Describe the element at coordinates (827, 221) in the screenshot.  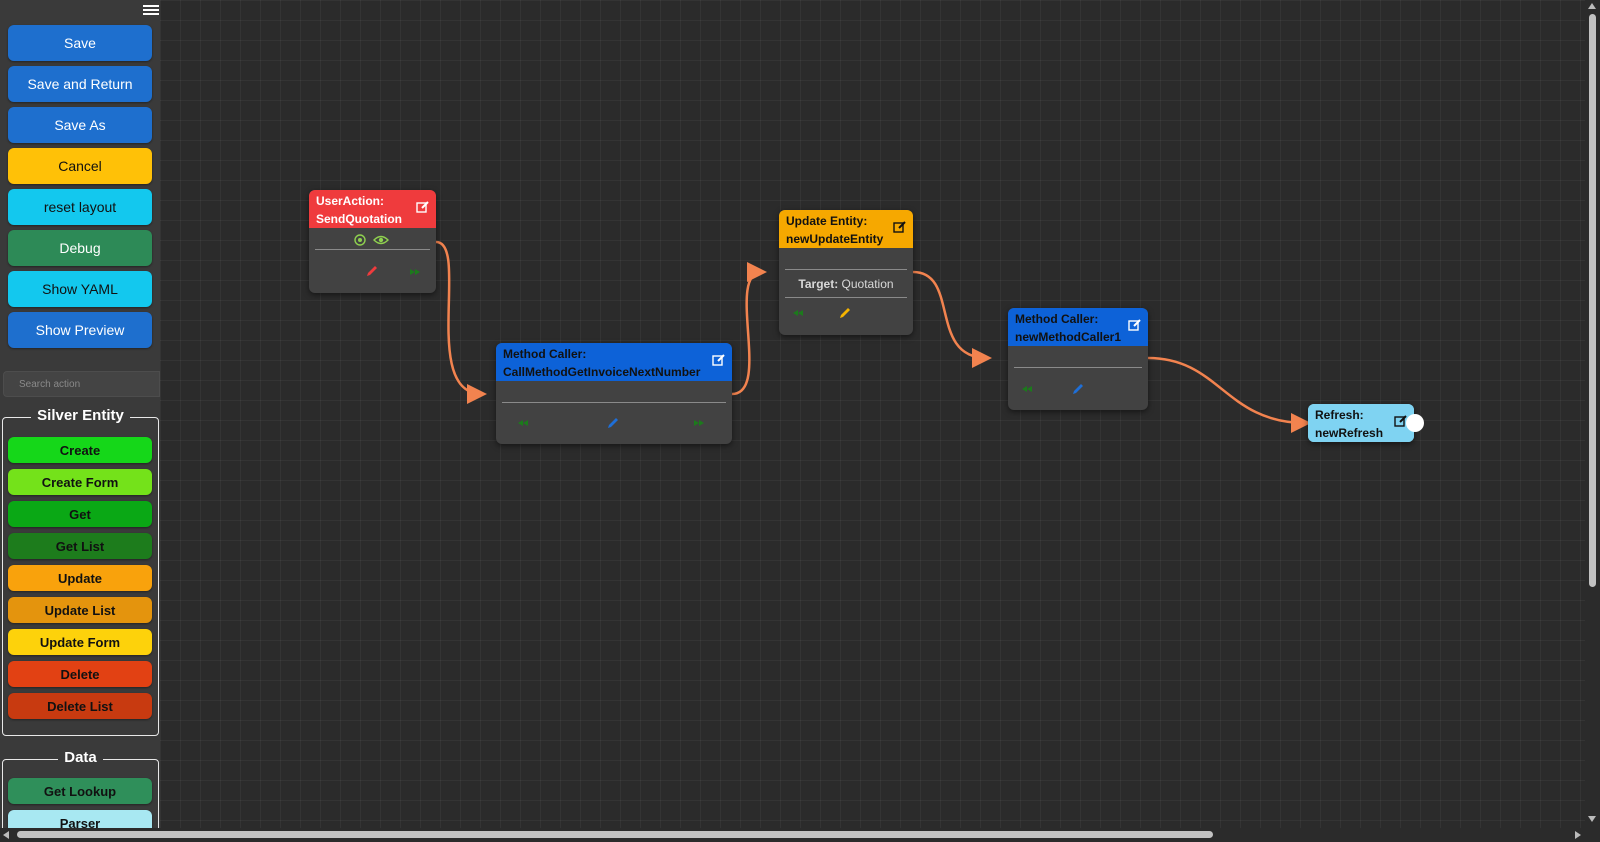
I see `node-title-line1: Update Entity:` at that location.